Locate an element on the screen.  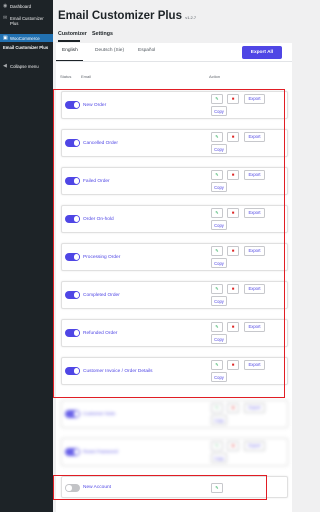
table-row: Reset Password ✎ ■ Export Copy is located at coordinates (174, 452).